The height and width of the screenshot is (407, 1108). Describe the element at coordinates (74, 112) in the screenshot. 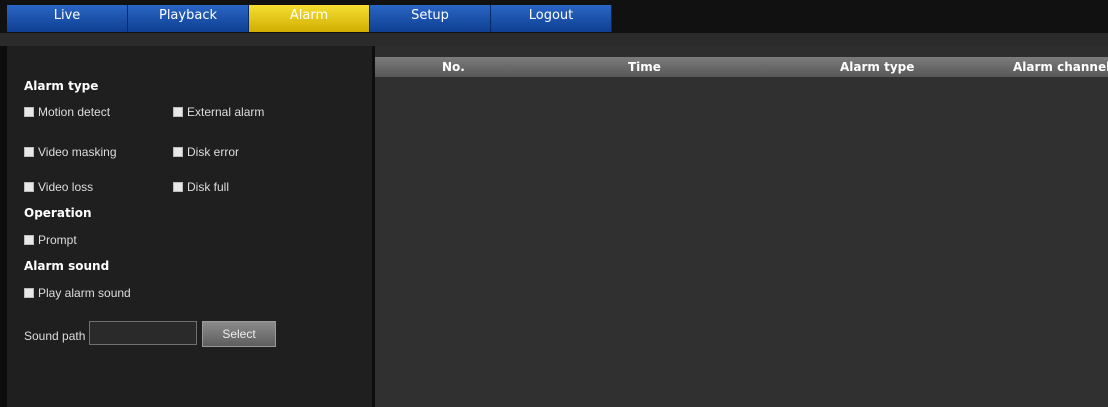

I see `checkbox-label: Motion detect` at that location.